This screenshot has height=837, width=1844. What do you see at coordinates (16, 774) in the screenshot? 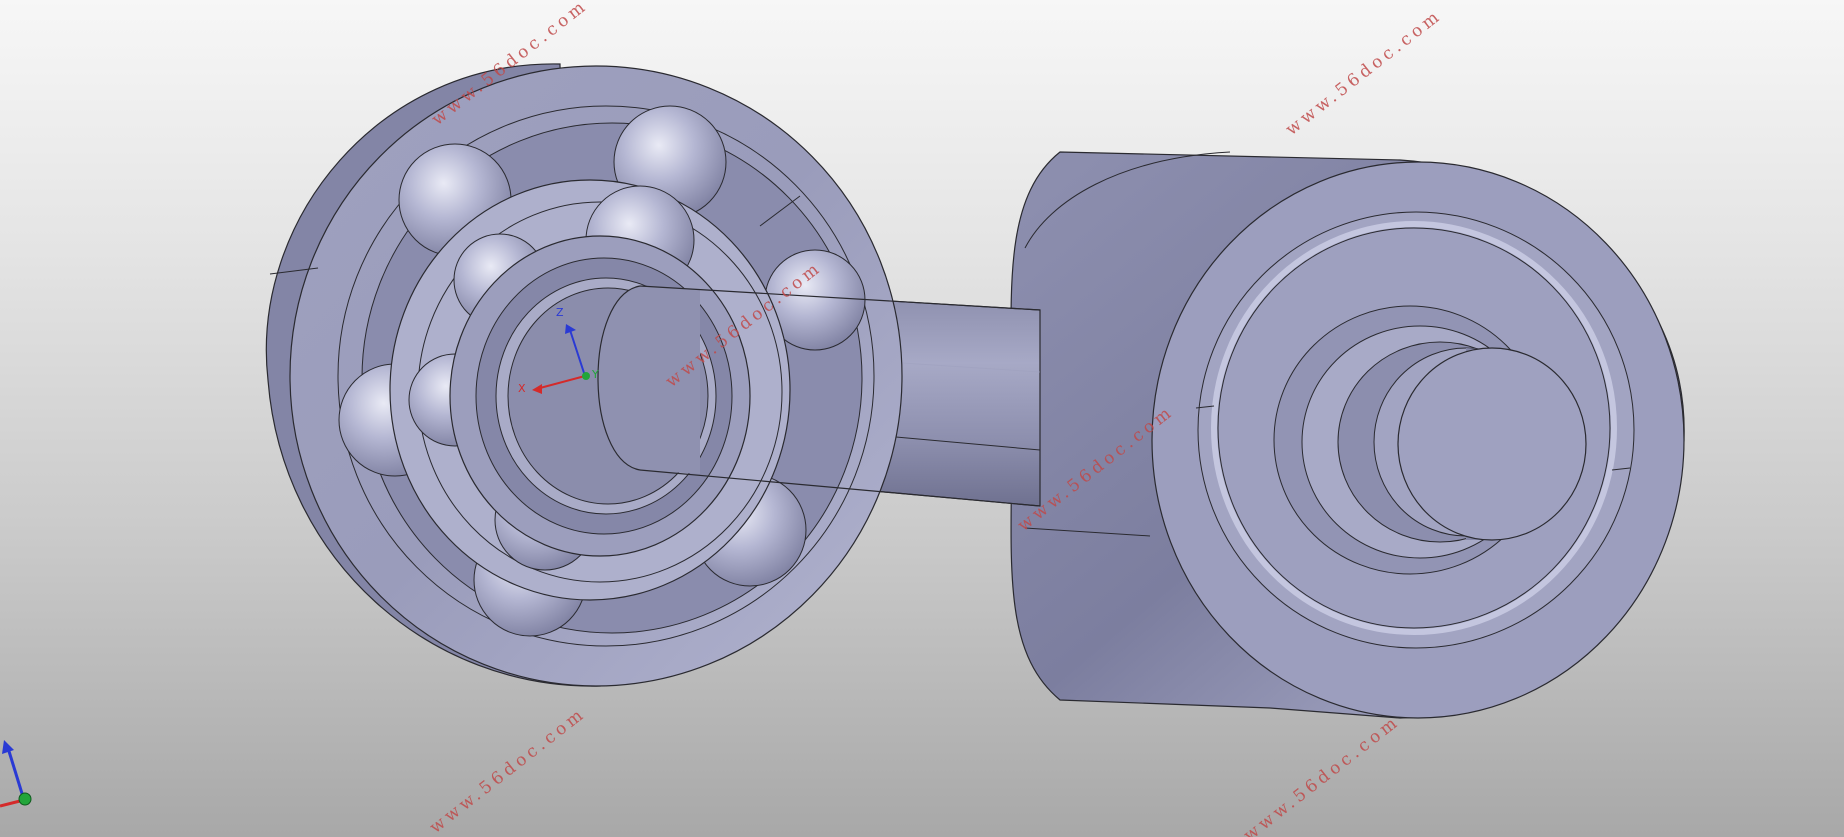
I see `view-orientation-triad` at bounding box center [16, 774].